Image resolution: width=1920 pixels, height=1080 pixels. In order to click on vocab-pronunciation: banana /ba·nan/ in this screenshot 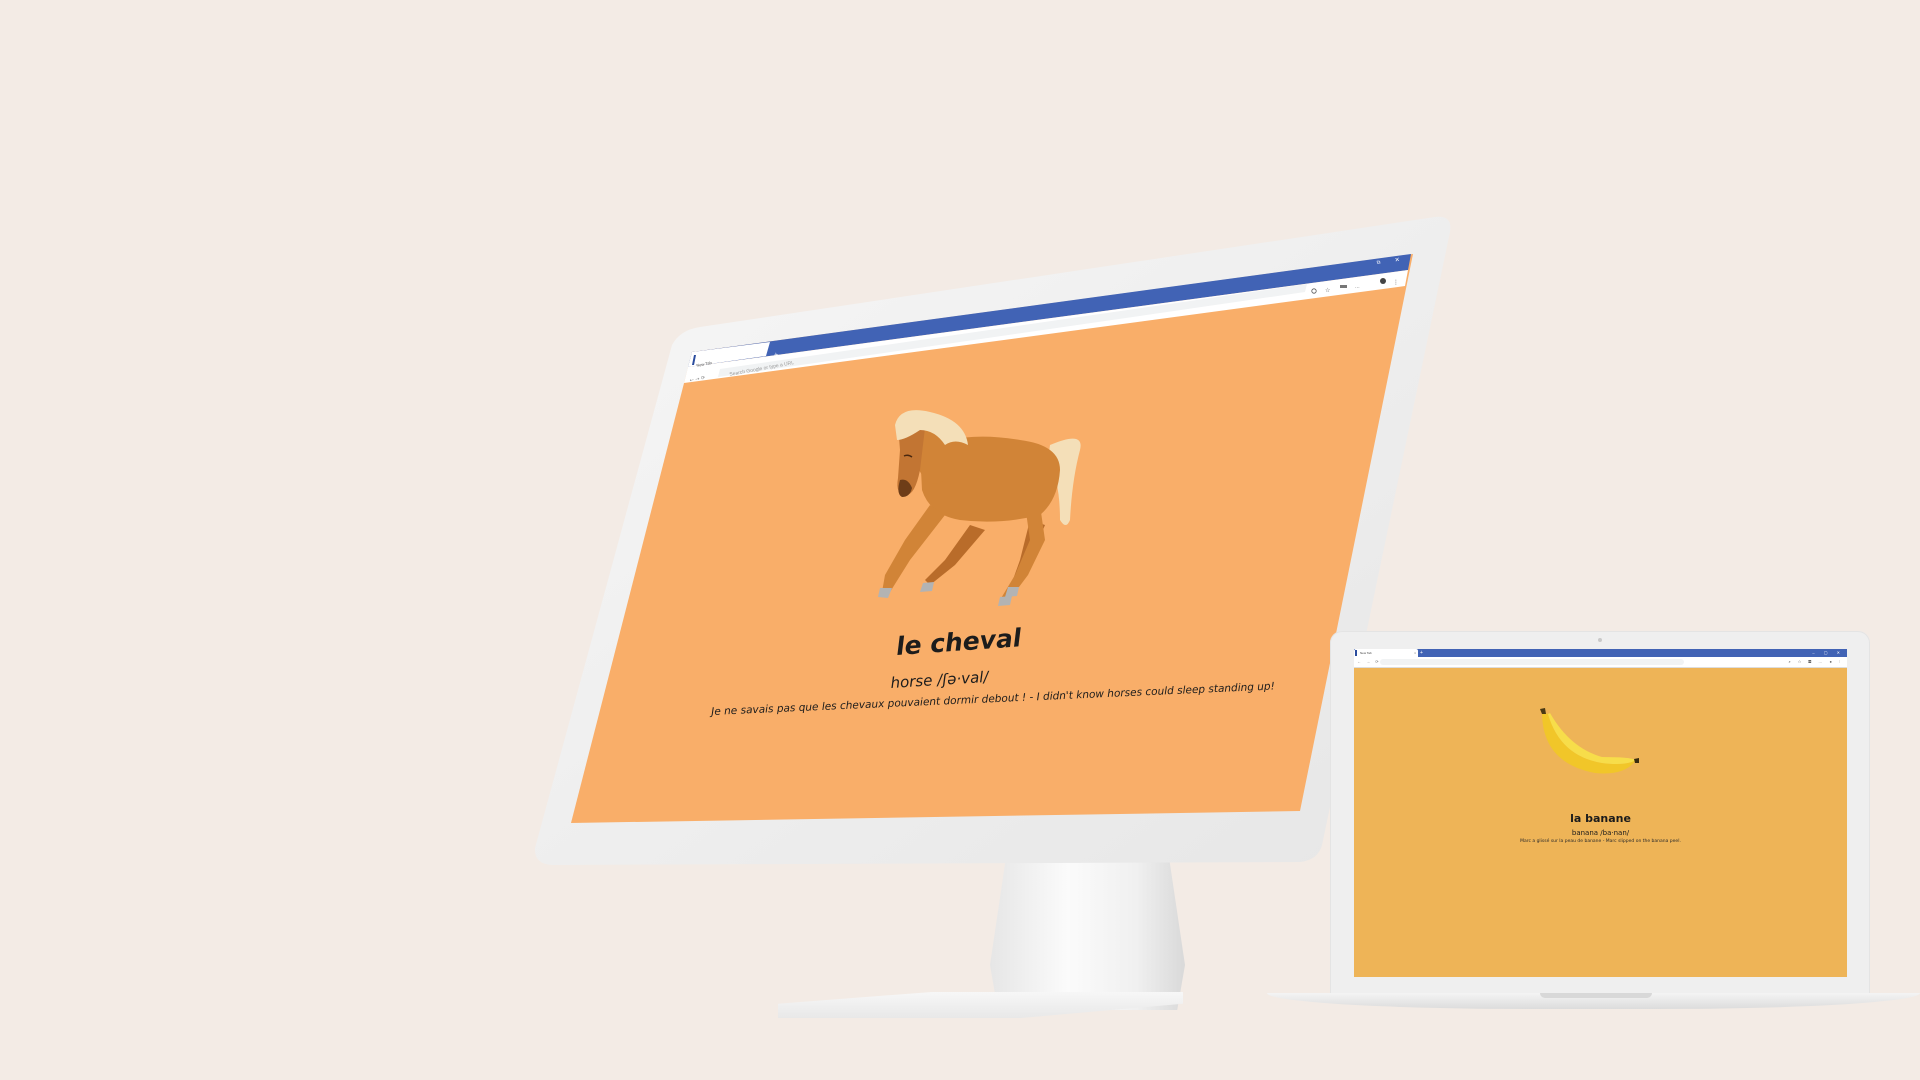, I will do `click(1600, 833)`.